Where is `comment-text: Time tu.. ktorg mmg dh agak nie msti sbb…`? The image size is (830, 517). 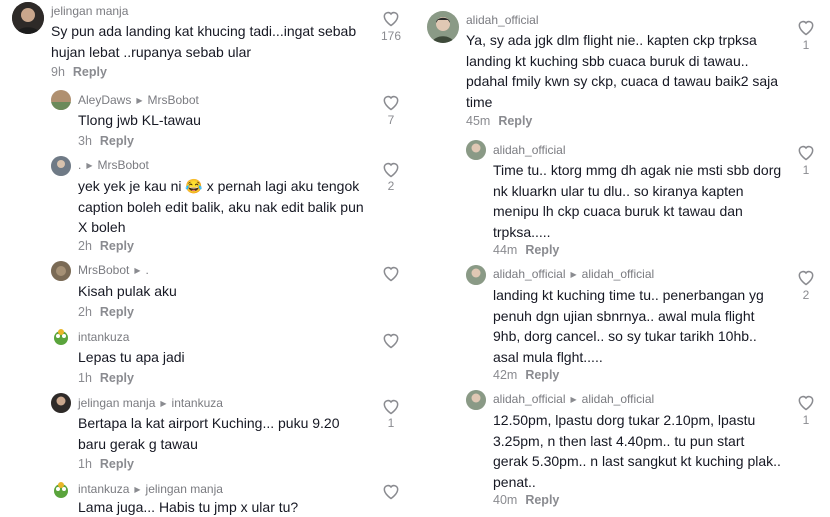
comment-text: Time tu.. ktorg mmg dh agak nie msti sbb… is located at coordinates (637, 201).